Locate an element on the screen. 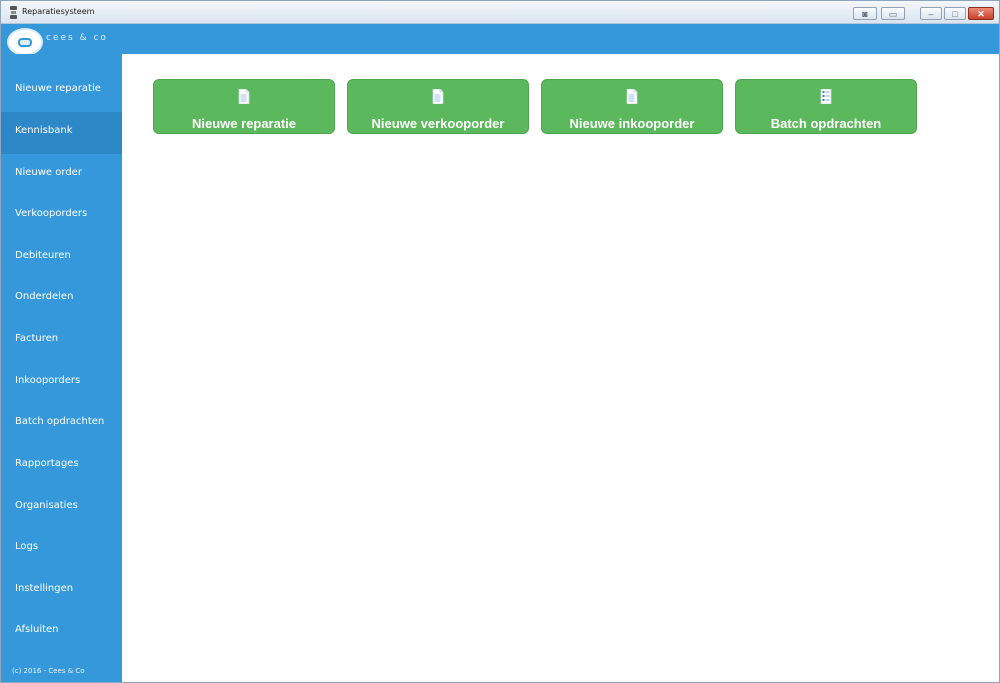 This screenshot has height=683, width=1000. logo is located at coordinates (25, 42).